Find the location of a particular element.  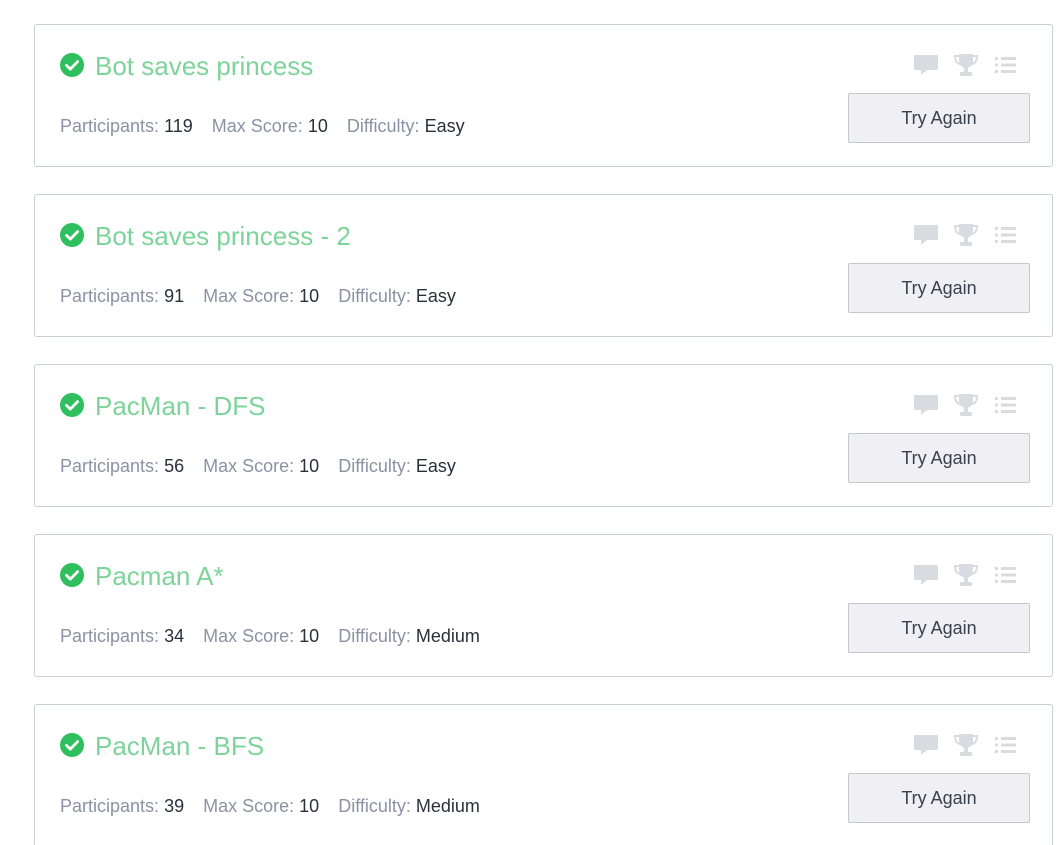

challenge-title: Bot saves princess - 2 is located at coordinates (223, 236).